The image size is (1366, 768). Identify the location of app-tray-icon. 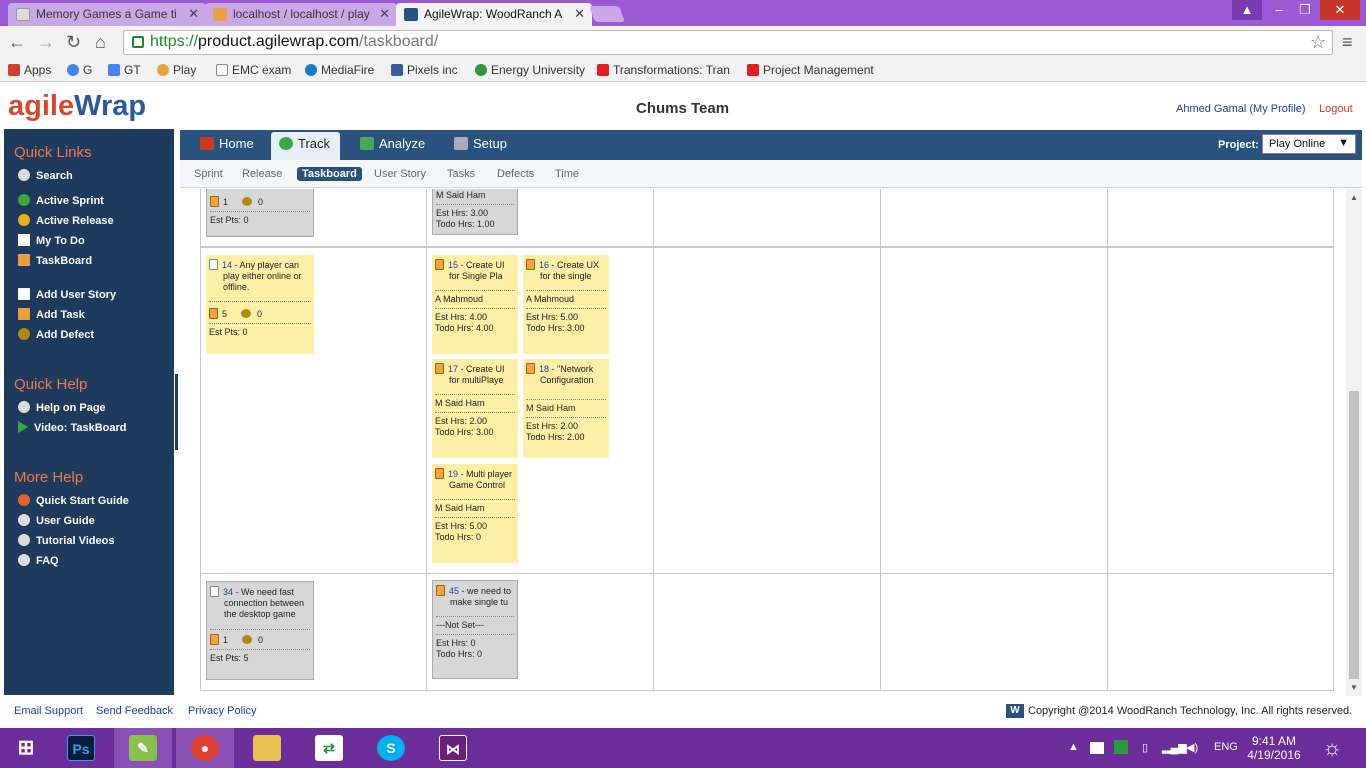
(1121, 747).